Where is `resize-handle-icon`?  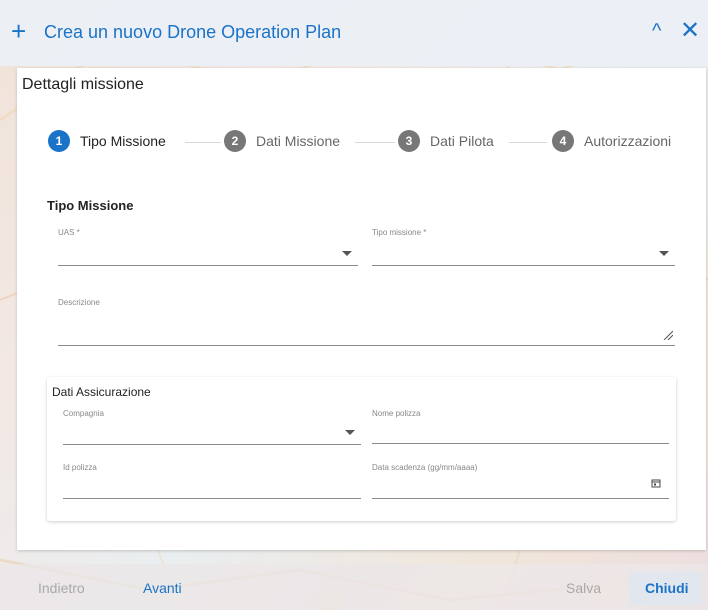 resize-handle-icon is located at coordinates (668, 335).